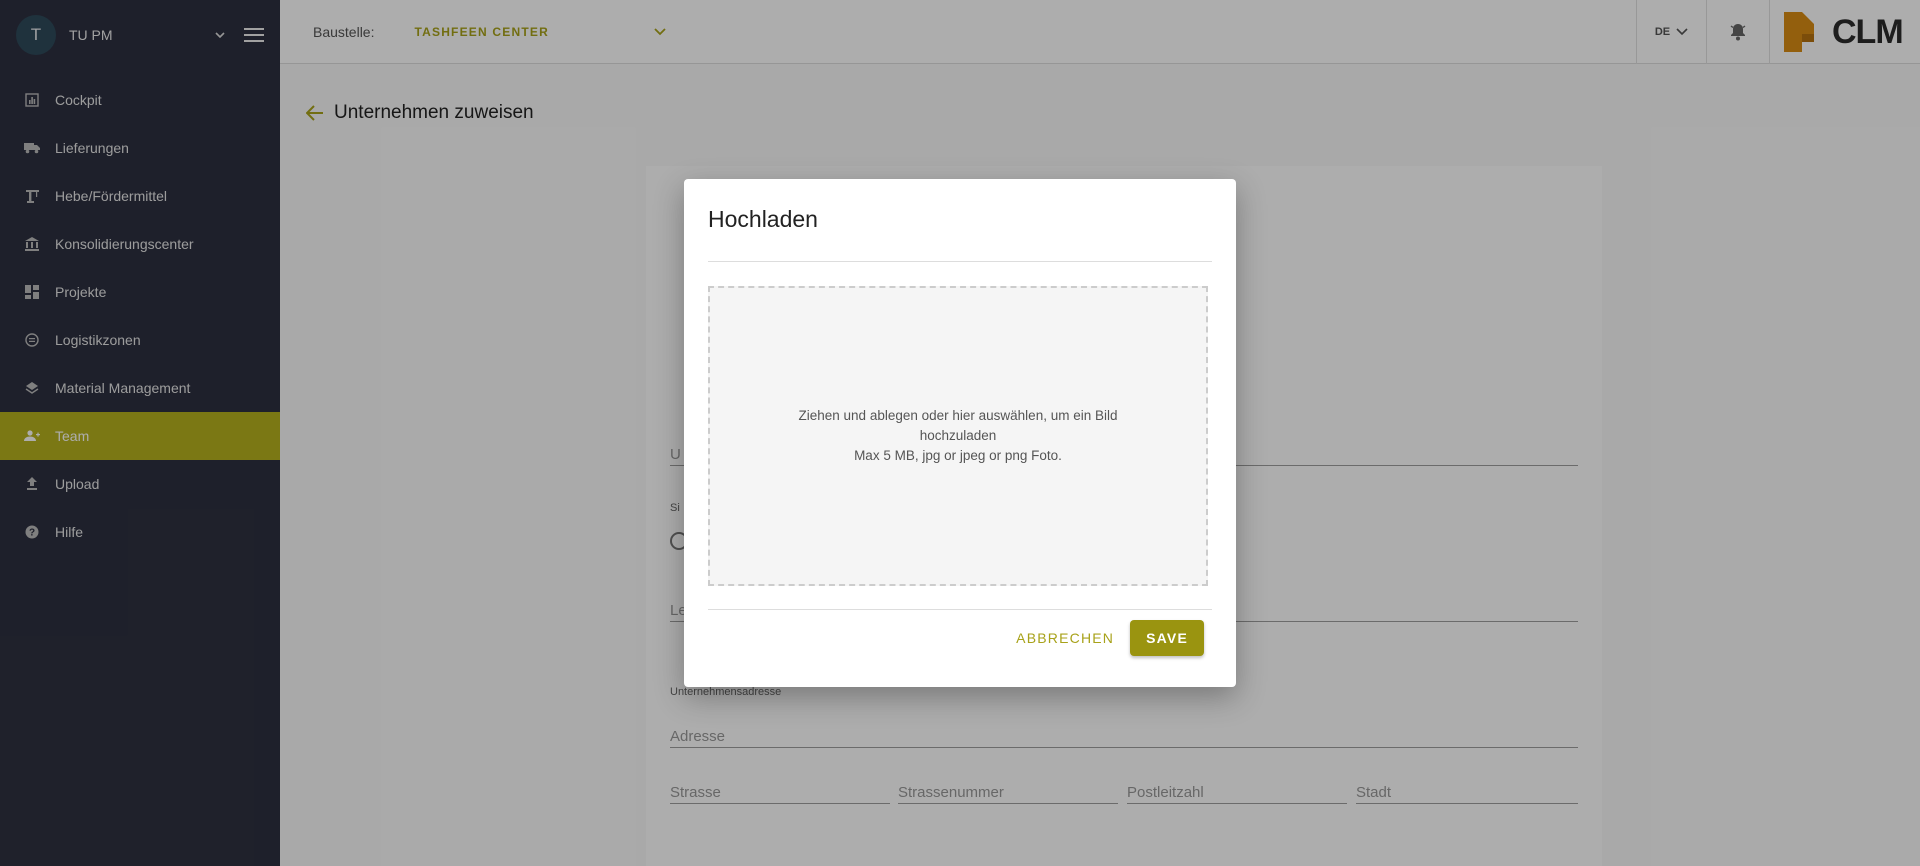 This screenshot has width=1920, height=866. Describe the element at coordinates (958, 455) in the screenshot. I see `dropzone-limits: Max 5 MB, jpg or jpeg or png Foto.` at that location.